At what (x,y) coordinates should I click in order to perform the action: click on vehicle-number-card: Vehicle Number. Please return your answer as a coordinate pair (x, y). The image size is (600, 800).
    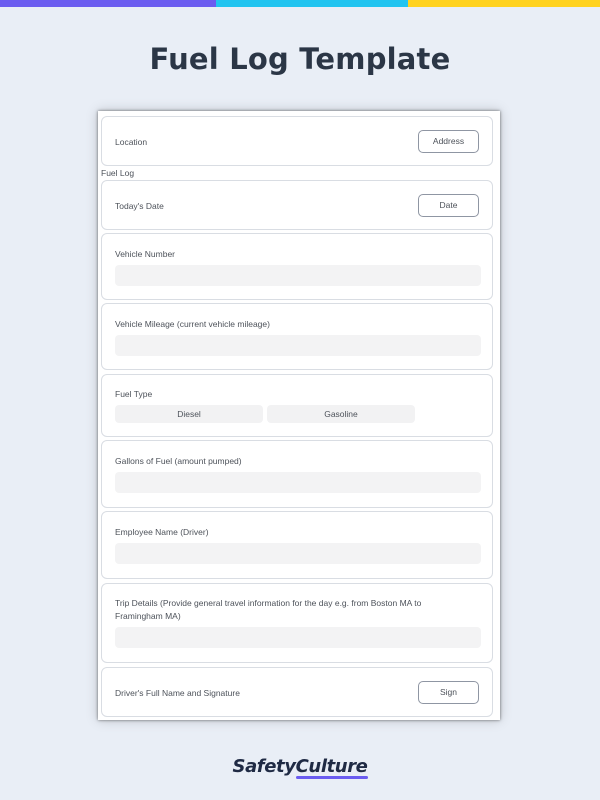
    Looking at the image, I should click on (297, 266).